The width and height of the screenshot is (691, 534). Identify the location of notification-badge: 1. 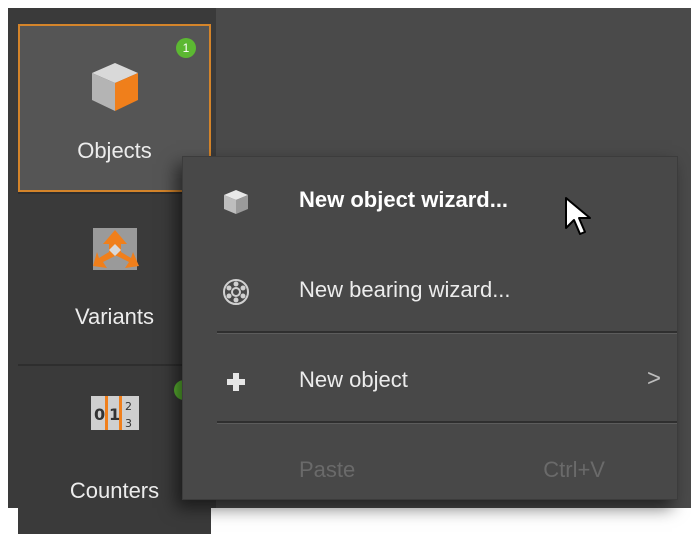
(186, 48).